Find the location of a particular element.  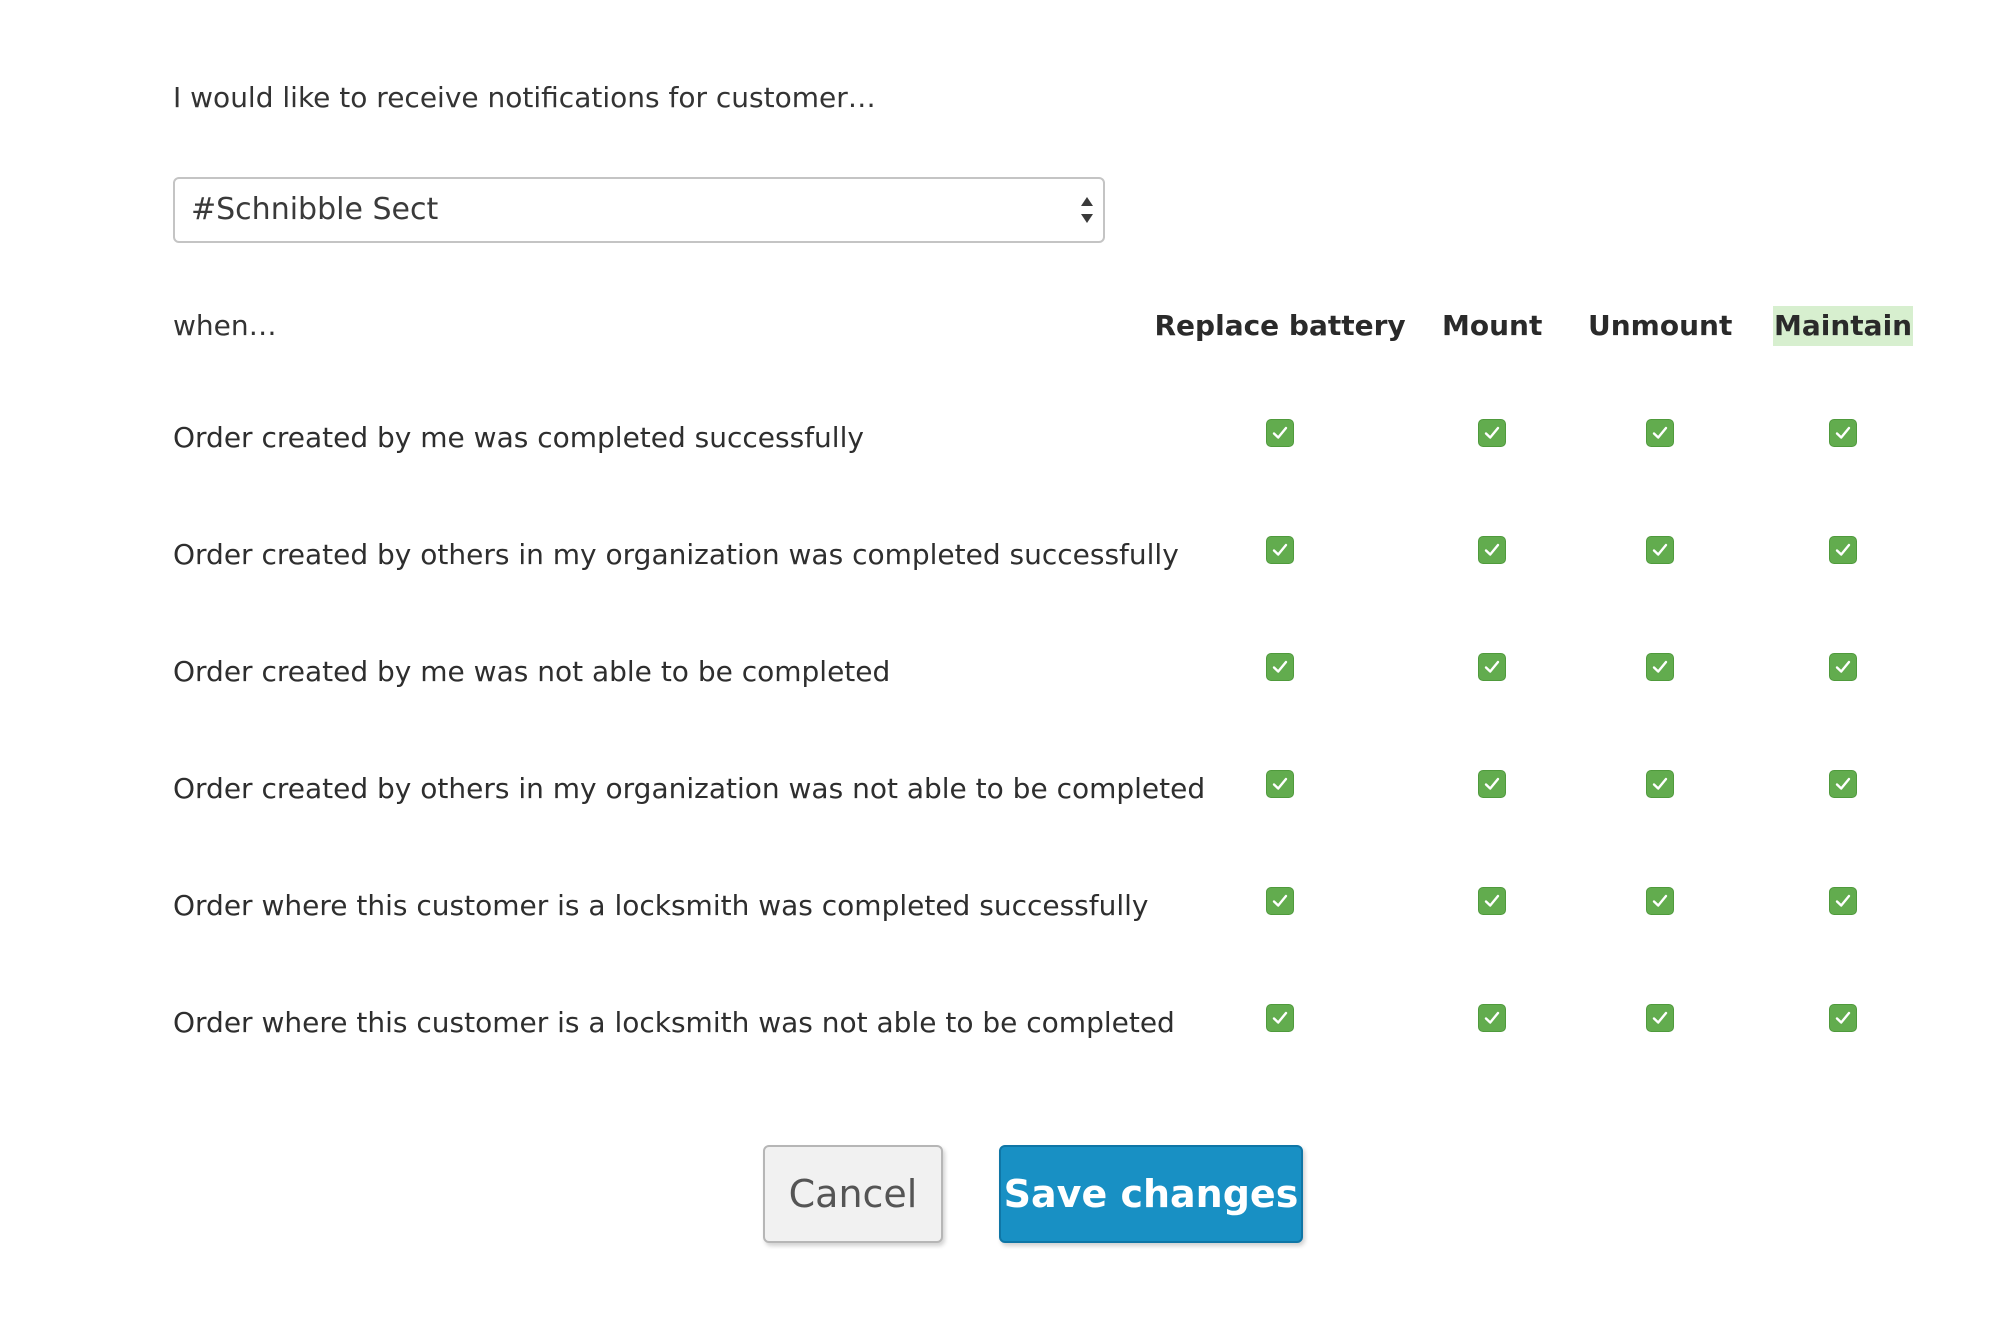

save-changes-button: Save changes is located at coordinates (1151, 1194).